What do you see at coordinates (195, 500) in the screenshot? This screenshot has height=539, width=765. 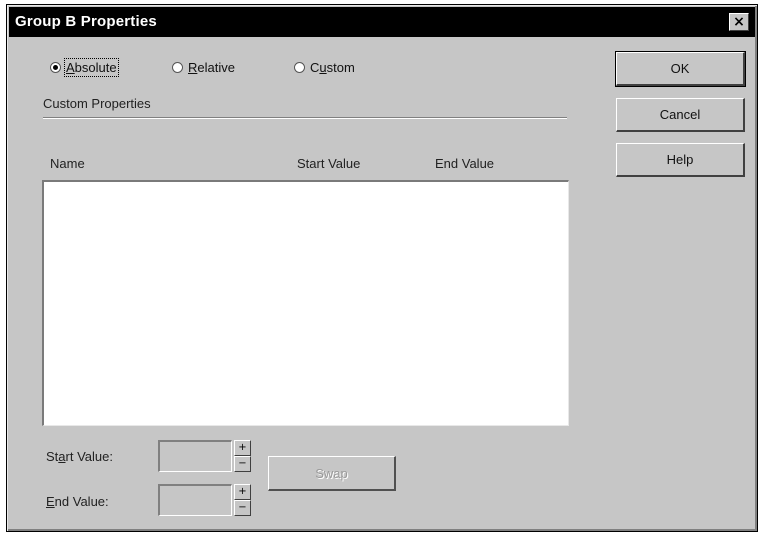 I see `end-value-input` at bounding box center [195, 500].